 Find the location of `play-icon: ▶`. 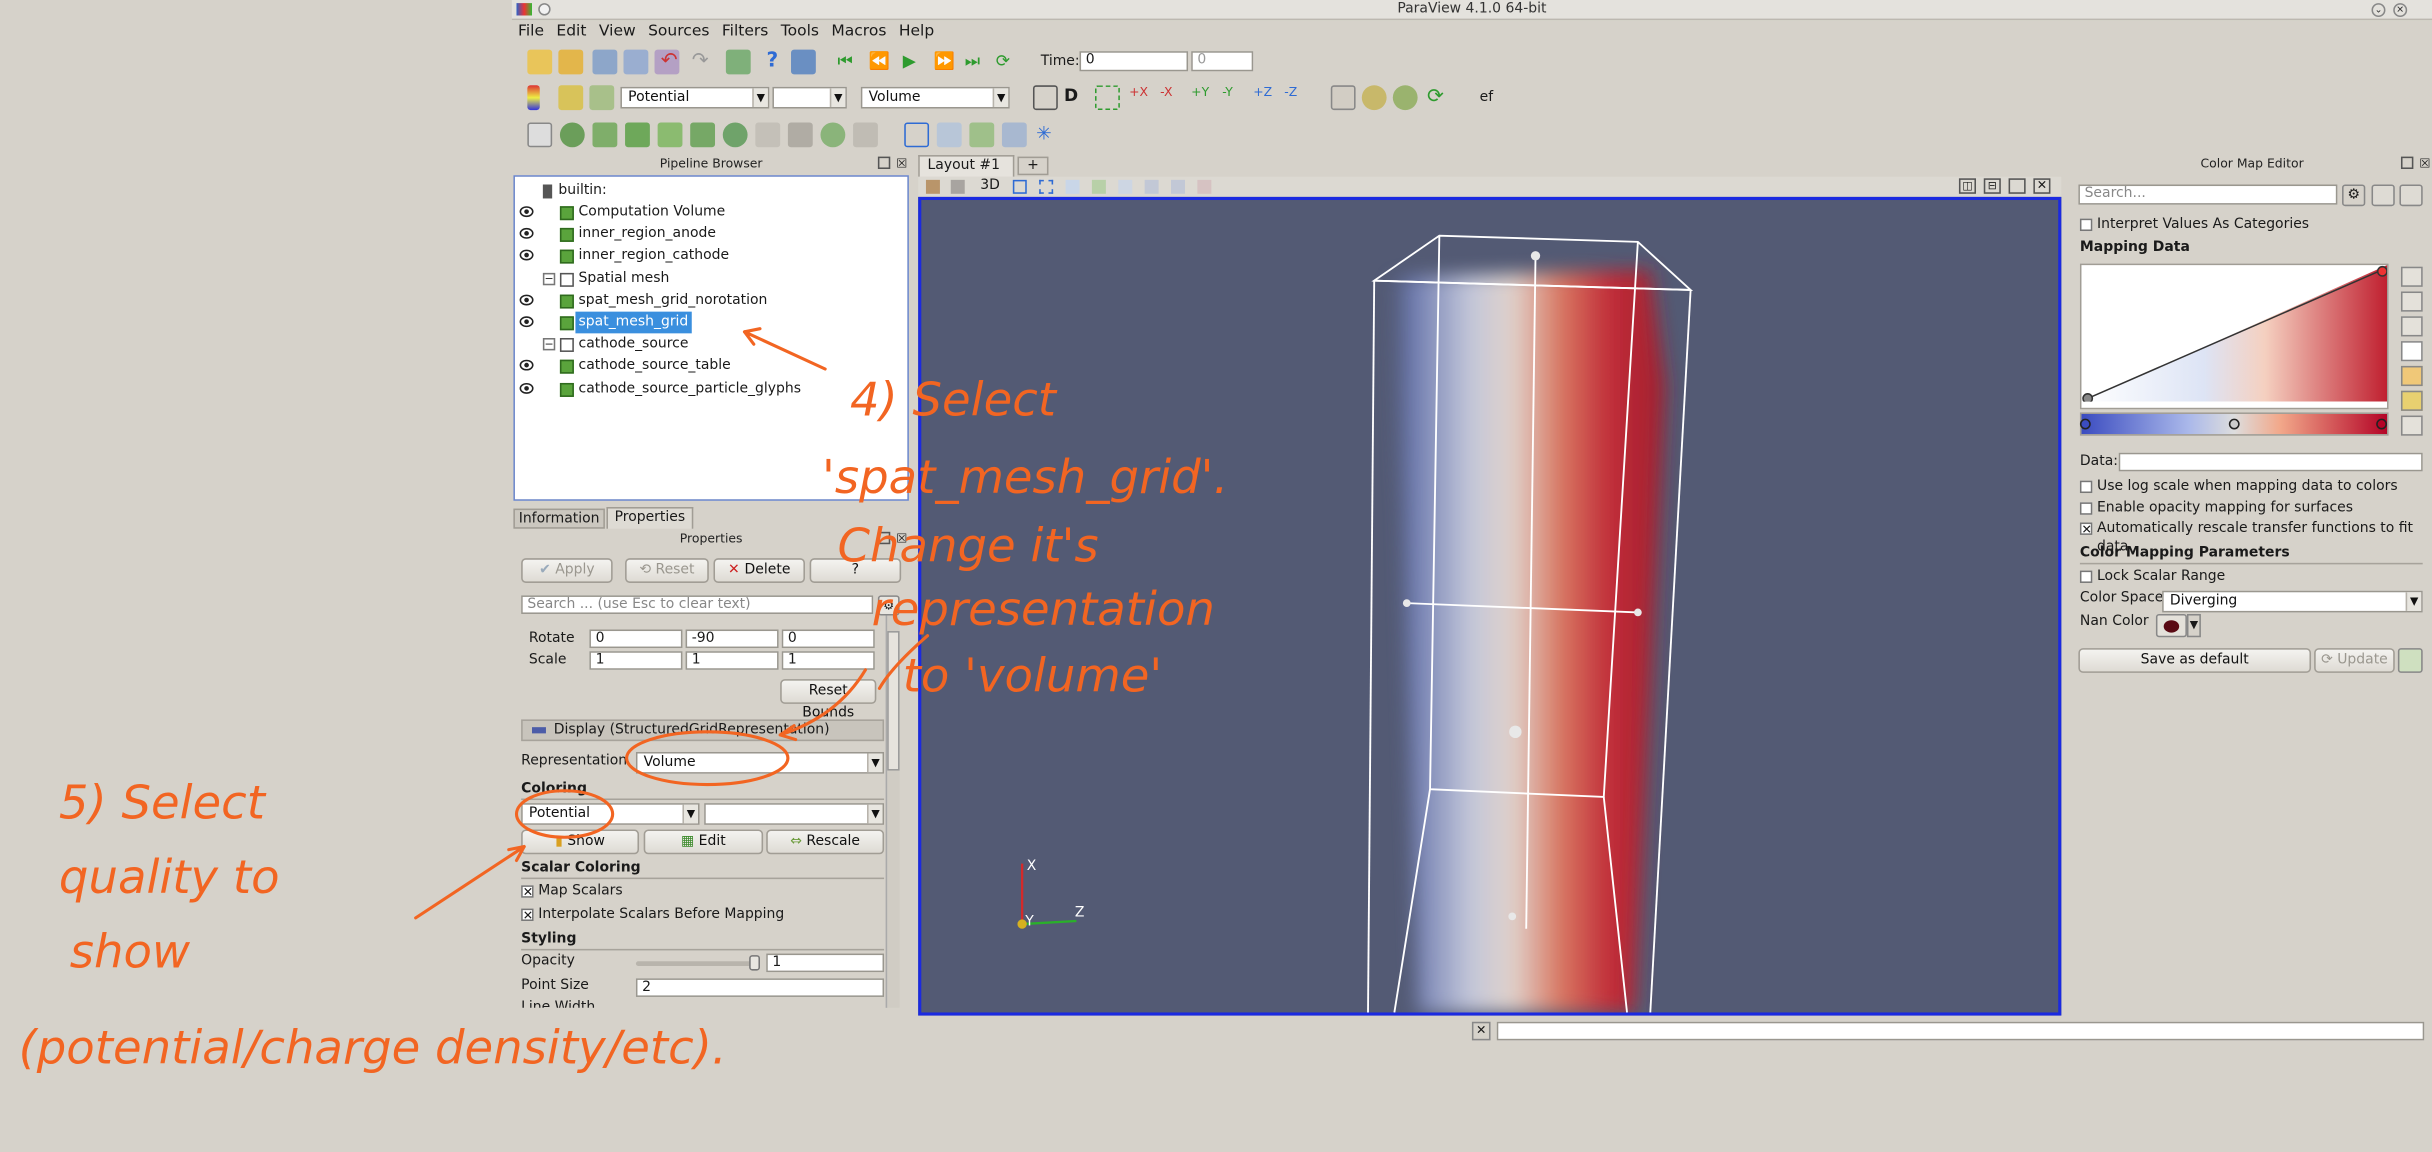

play-icon: ▶ is located at coordinates (915, 62).